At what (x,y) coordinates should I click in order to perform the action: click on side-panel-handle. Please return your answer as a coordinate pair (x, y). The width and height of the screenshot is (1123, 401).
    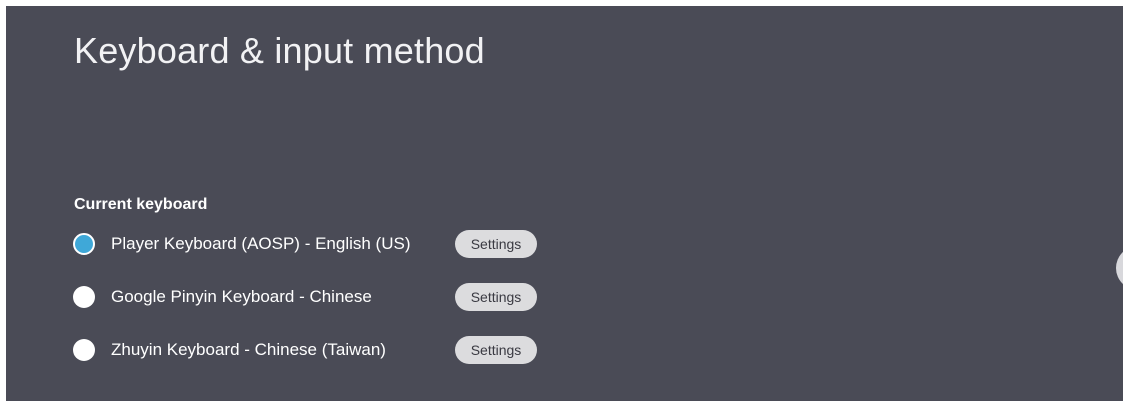
    Looking at the image, I should click on (1119, 268).